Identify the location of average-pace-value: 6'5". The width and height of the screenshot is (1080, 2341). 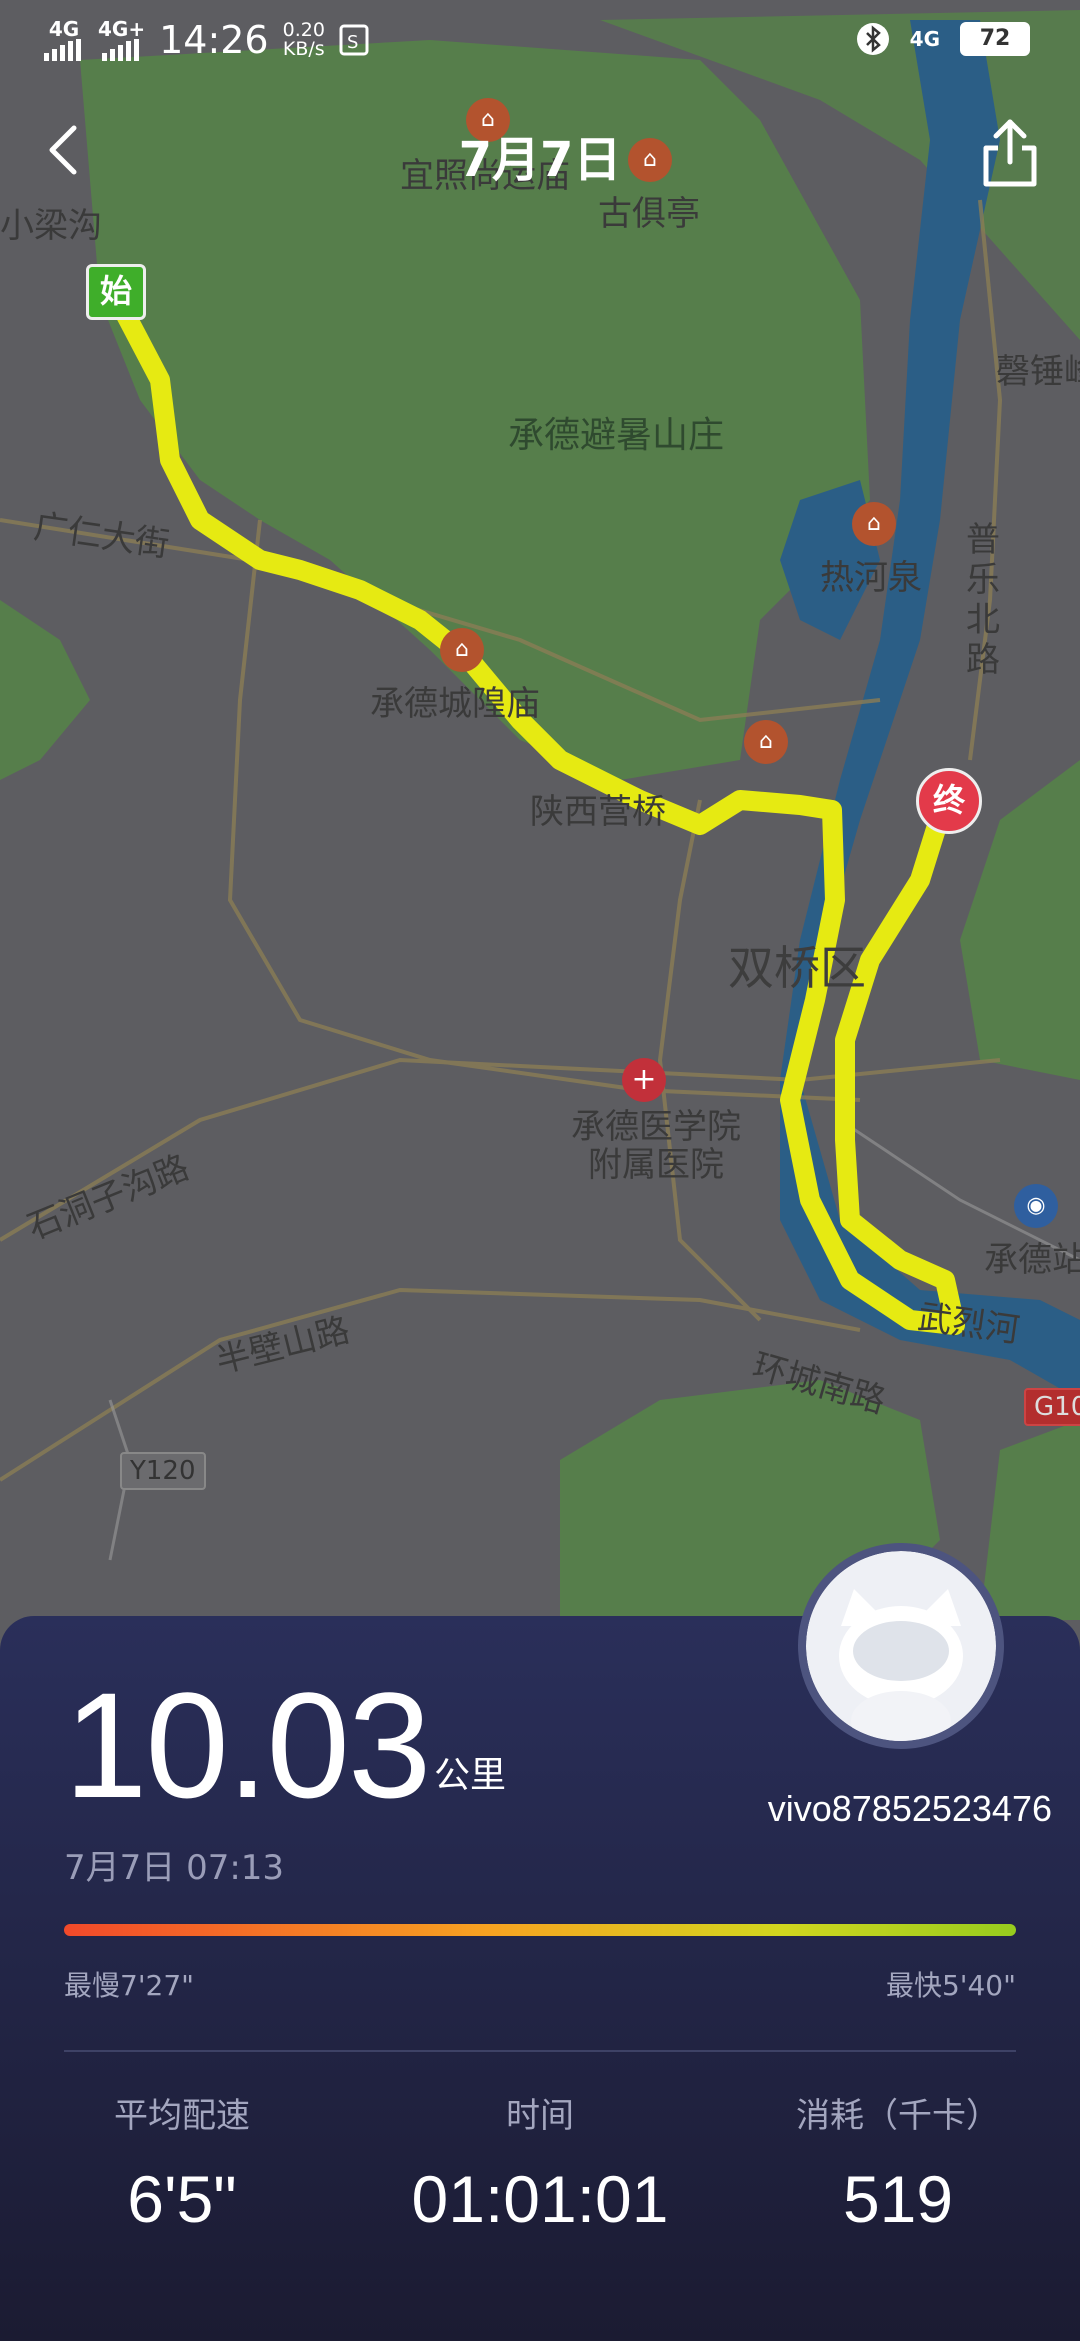
(182, 2199).